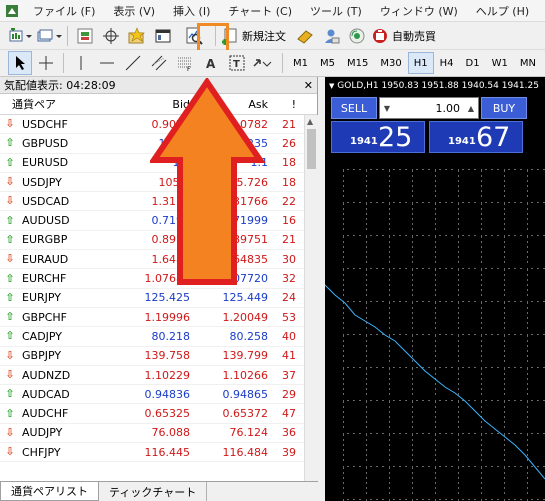  I want to click on buy-price-box: 1941 67, so click(476, 137).